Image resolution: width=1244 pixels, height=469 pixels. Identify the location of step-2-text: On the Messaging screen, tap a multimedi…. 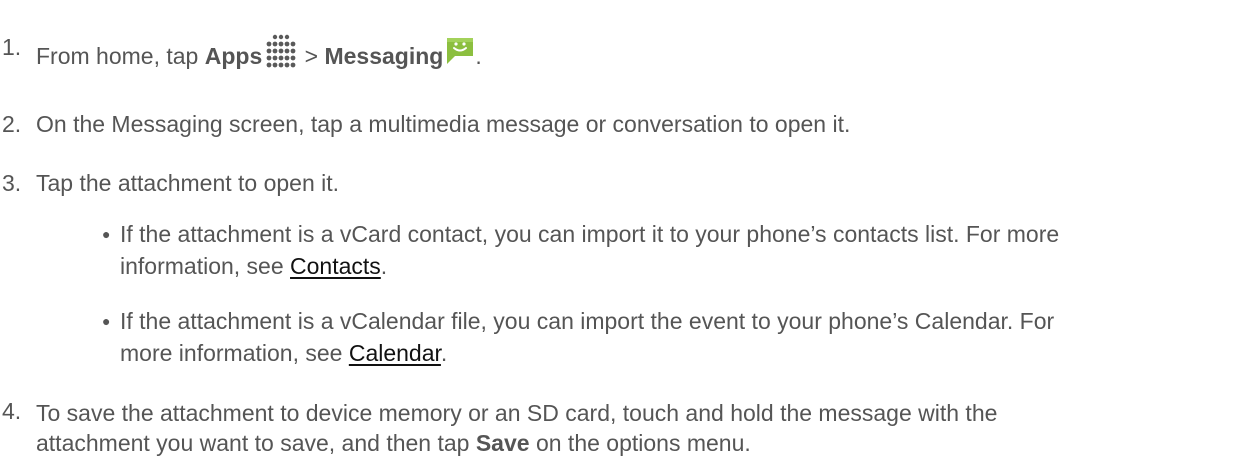
(443, 124).